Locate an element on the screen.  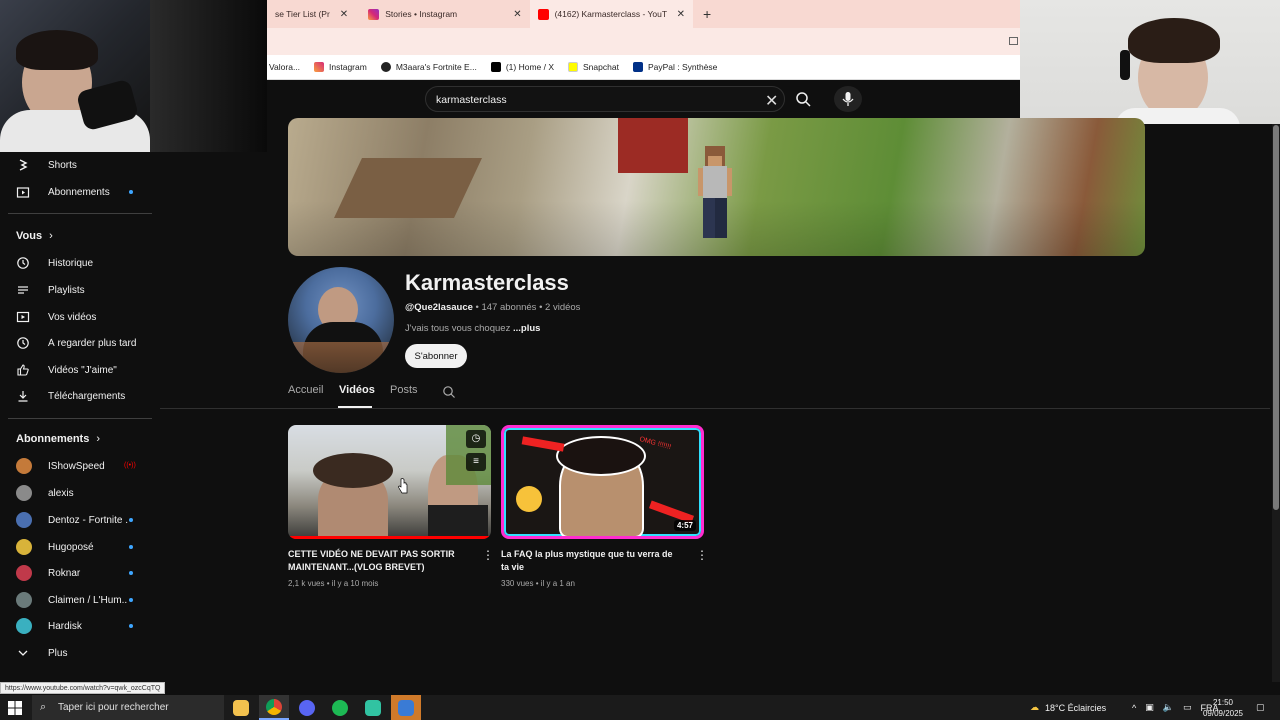
channel-name: alexis is located at coordinates (61, 493).